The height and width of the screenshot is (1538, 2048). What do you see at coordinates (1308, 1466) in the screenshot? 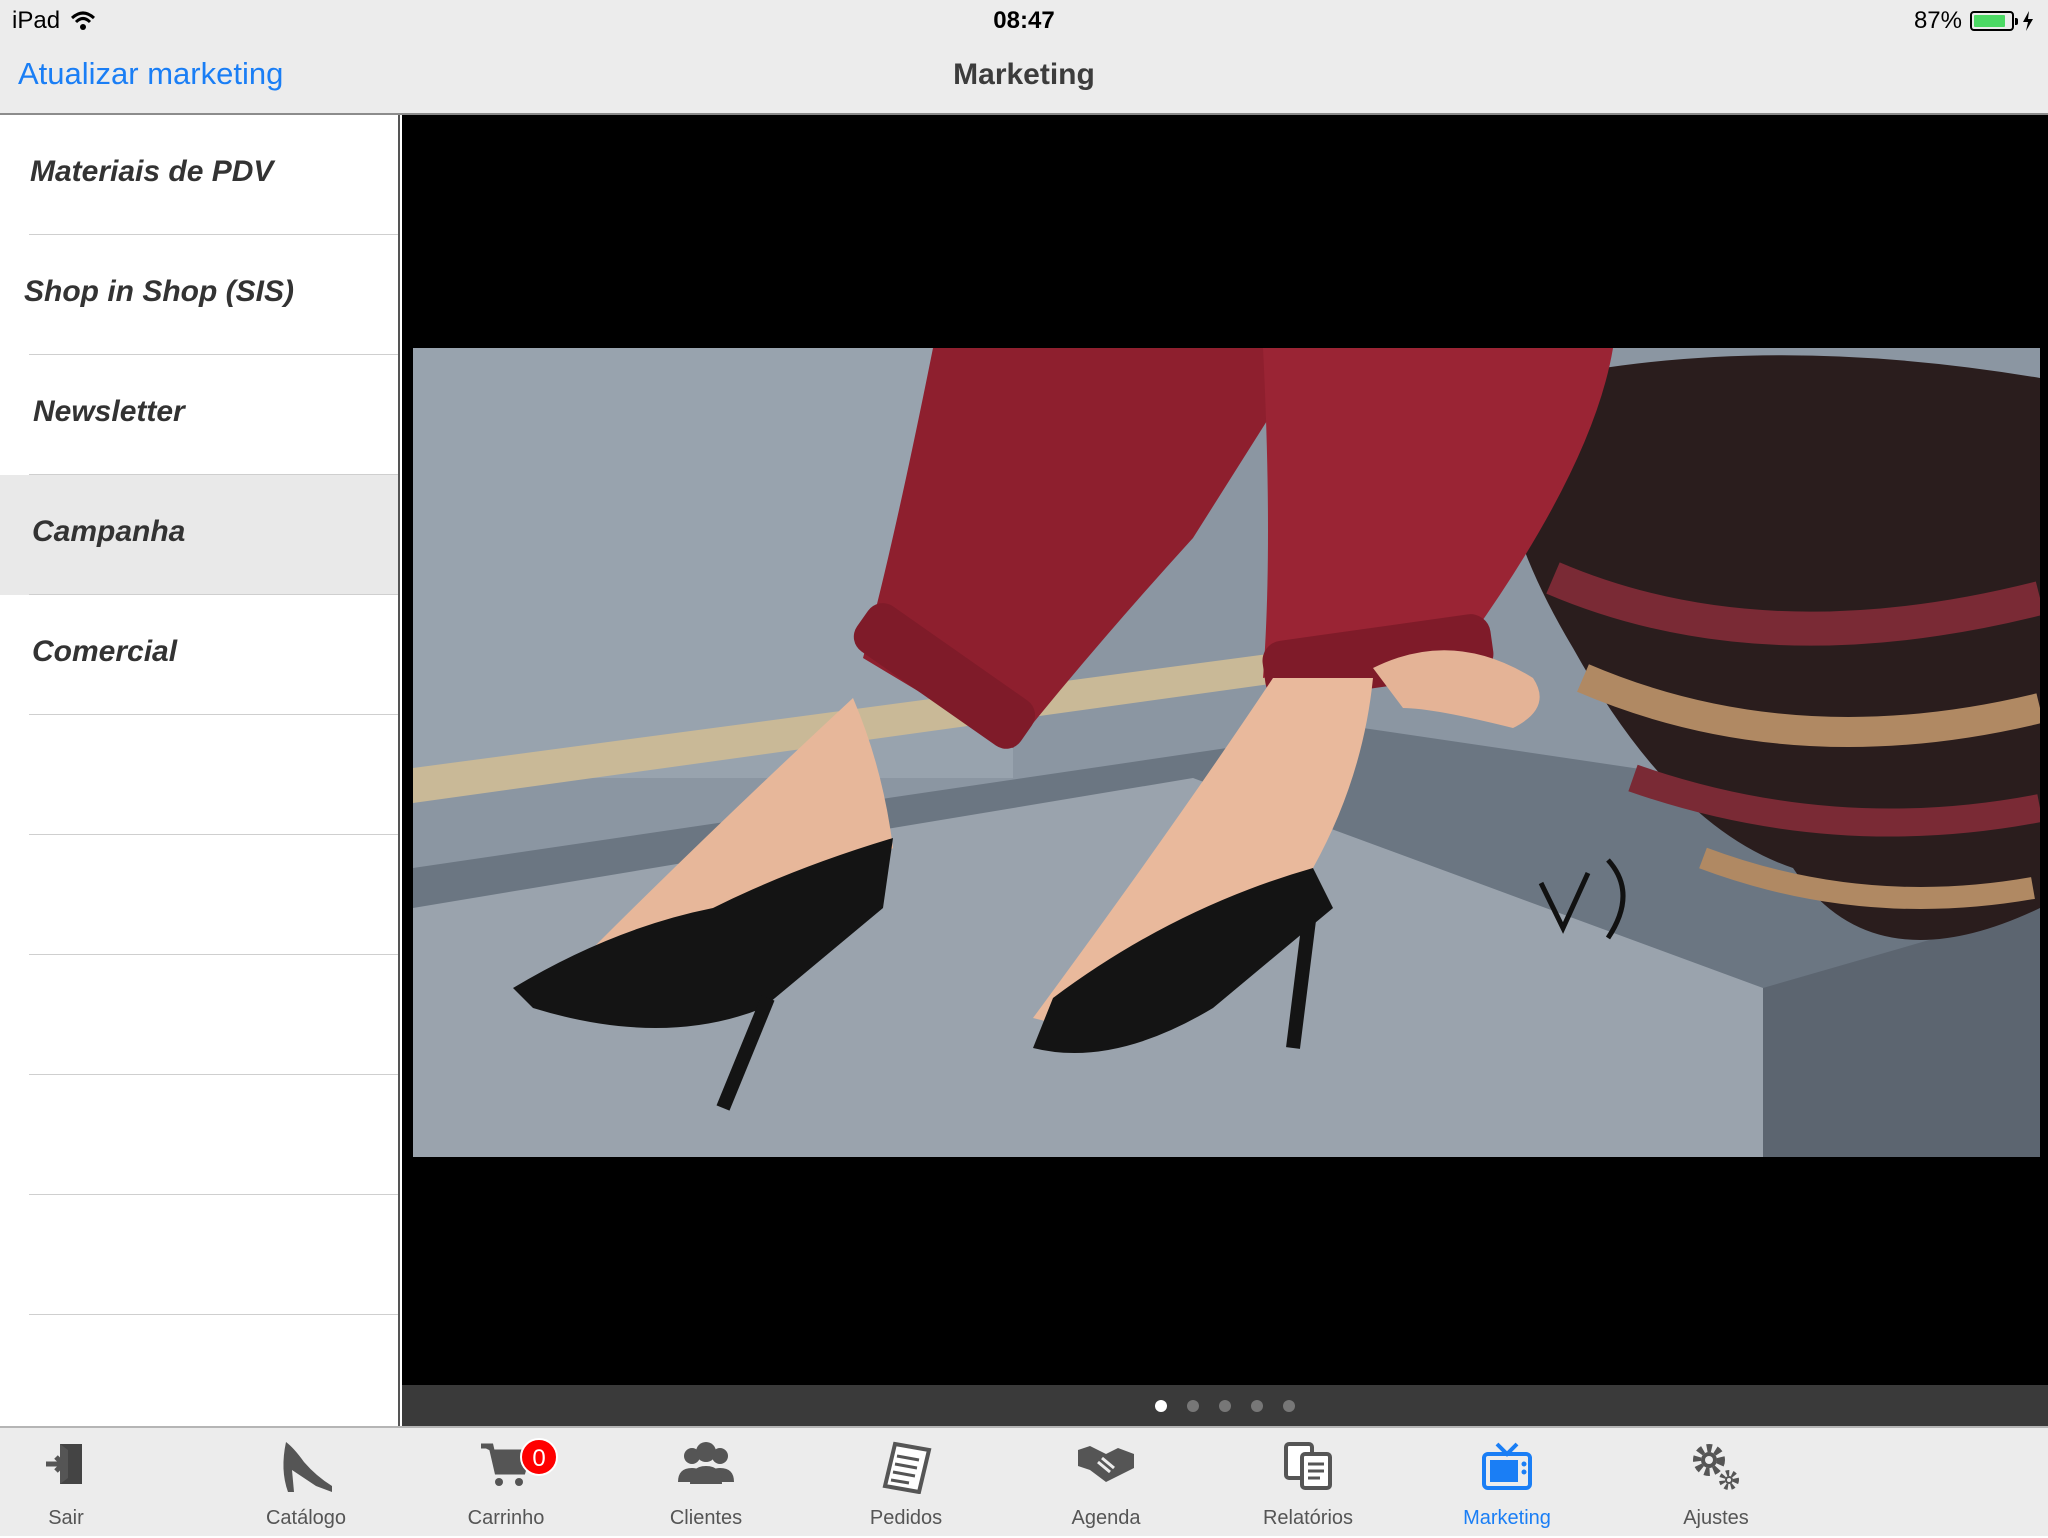
I see `reports-icon` at bounding box center [1308, 1466].